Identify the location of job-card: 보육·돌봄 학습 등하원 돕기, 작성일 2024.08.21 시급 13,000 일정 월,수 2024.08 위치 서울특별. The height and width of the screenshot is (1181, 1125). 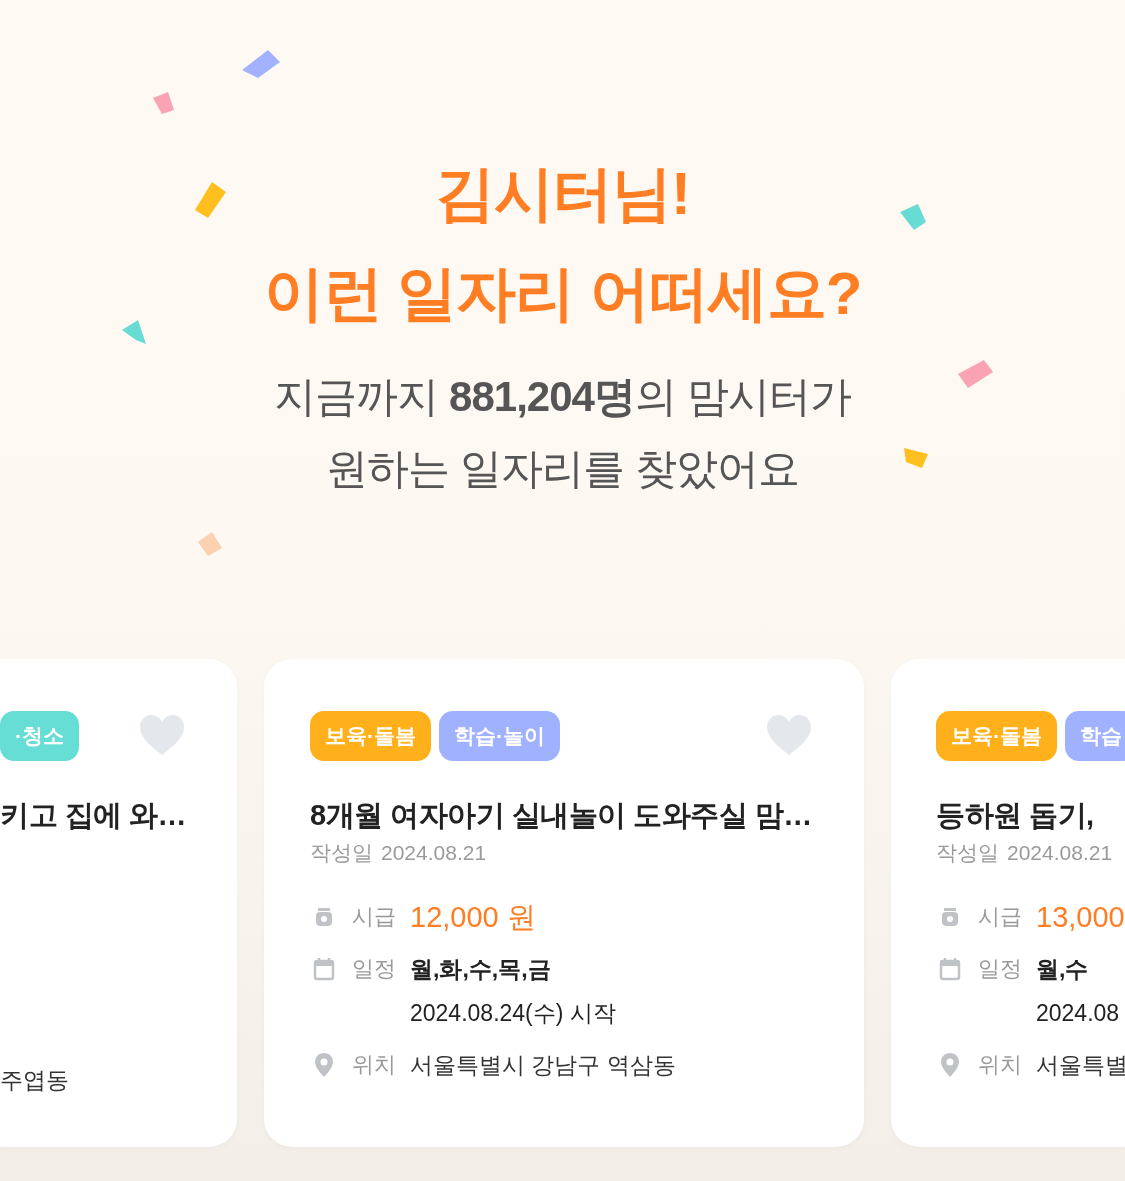
(1008, 903).